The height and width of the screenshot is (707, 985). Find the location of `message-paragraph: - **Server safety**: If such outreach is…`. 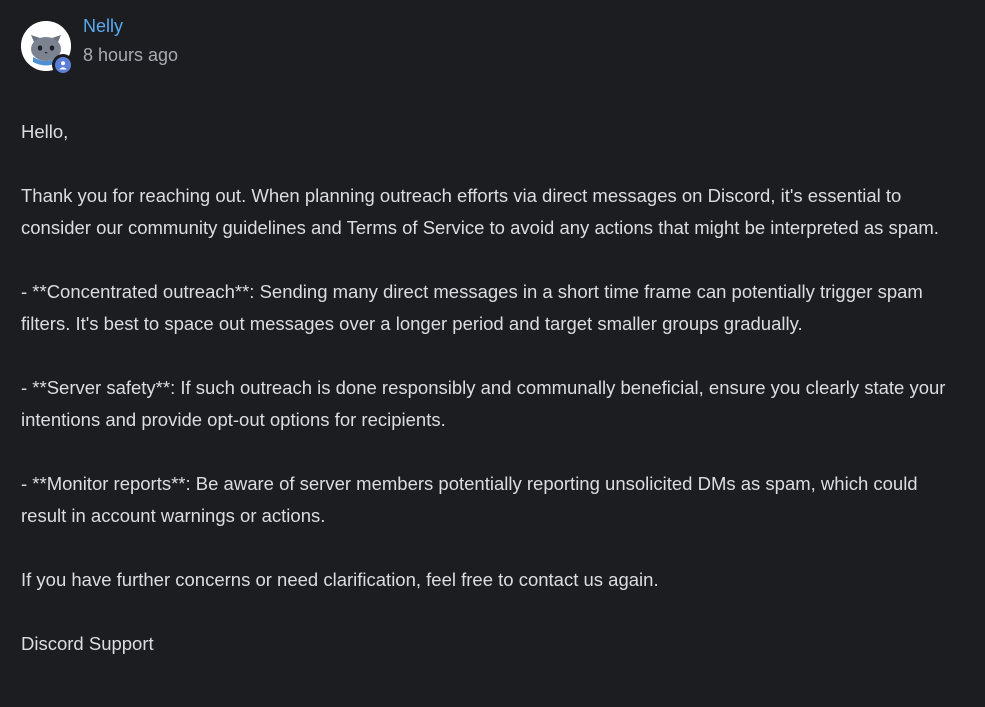

message-paragraph: - **Server safety**: If such outreach is… is located at coordinates (483, 403).